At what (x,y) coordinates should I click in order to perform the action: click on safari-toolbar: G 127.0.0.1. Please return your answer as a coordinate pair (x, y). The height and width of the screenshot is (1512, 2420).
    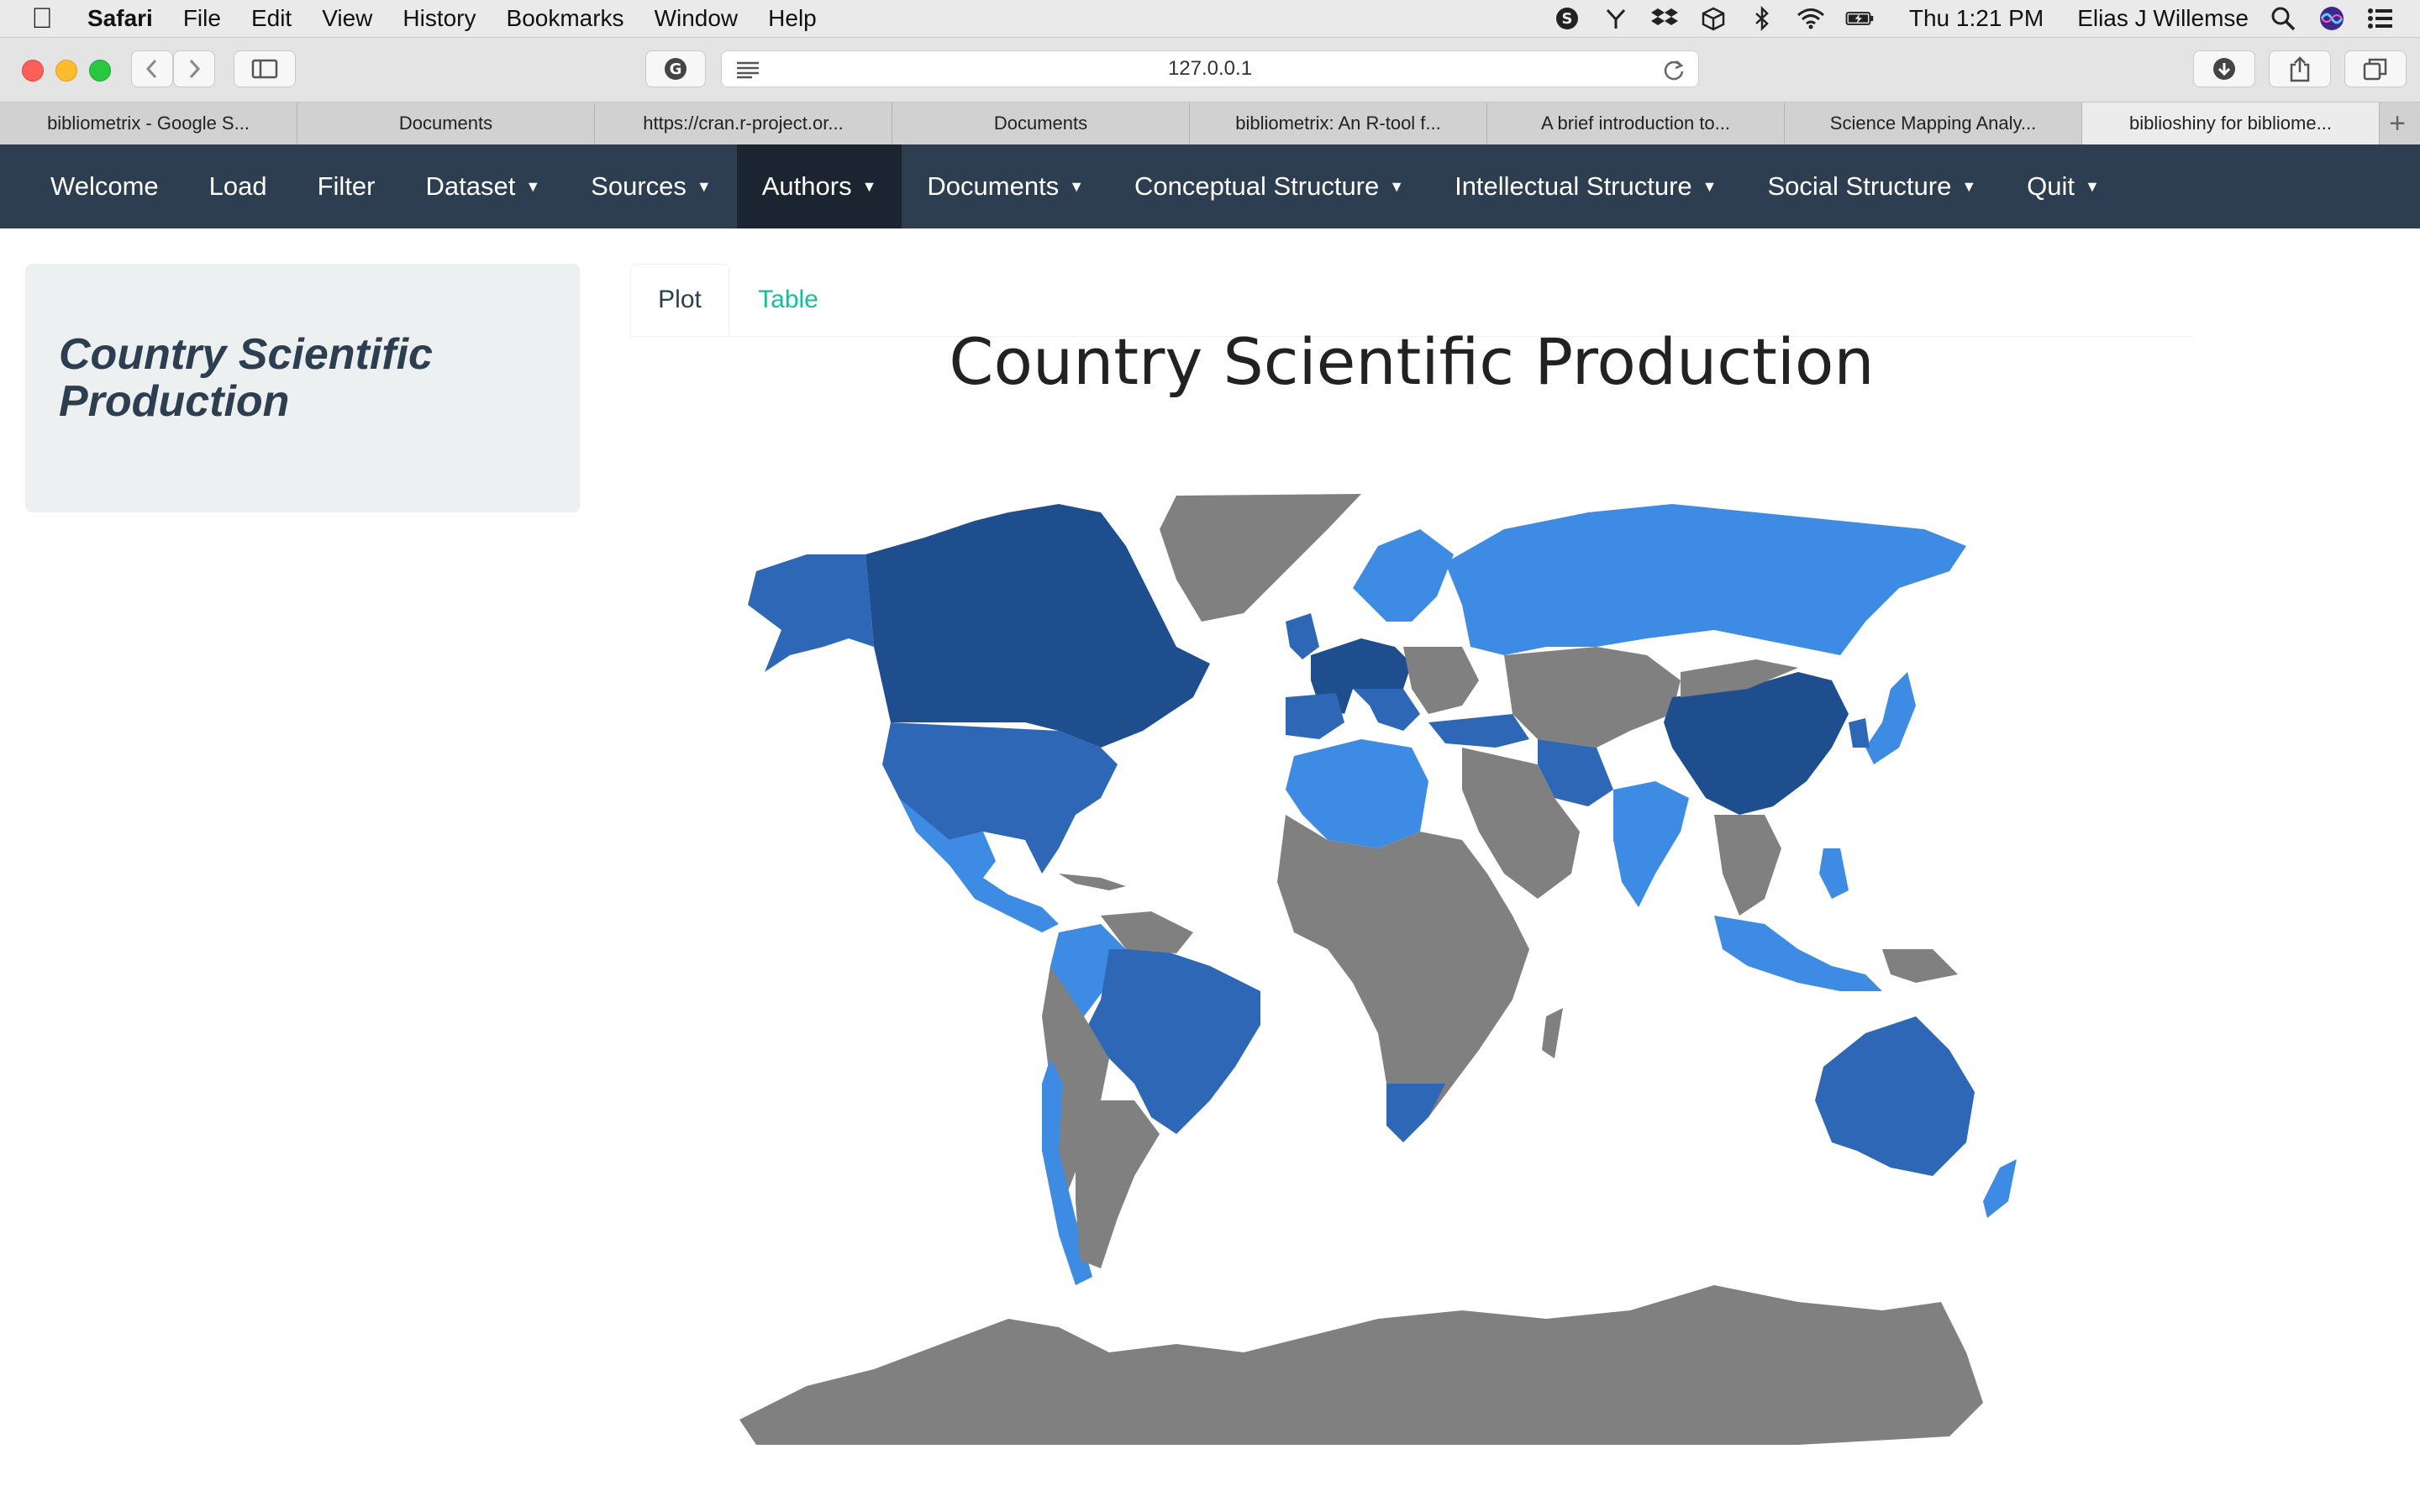
    Looking at the image, I should click on (1210, 70).